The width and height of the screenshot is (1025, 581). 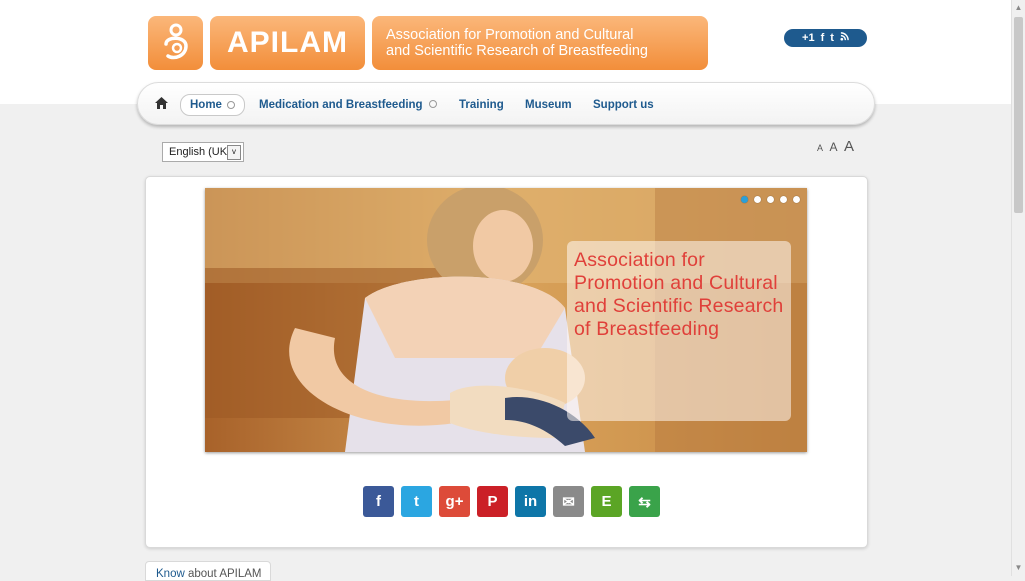 What do you see at coordinates (287, 43) in the screenshot?
I see `site-name: APILAM` at bounding box center [287, 43].